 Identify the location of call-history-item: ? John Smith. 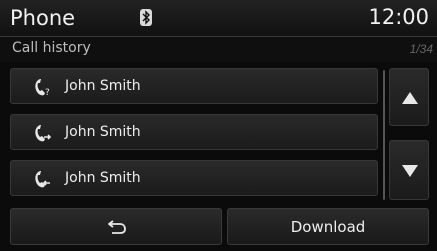
(194, 86).